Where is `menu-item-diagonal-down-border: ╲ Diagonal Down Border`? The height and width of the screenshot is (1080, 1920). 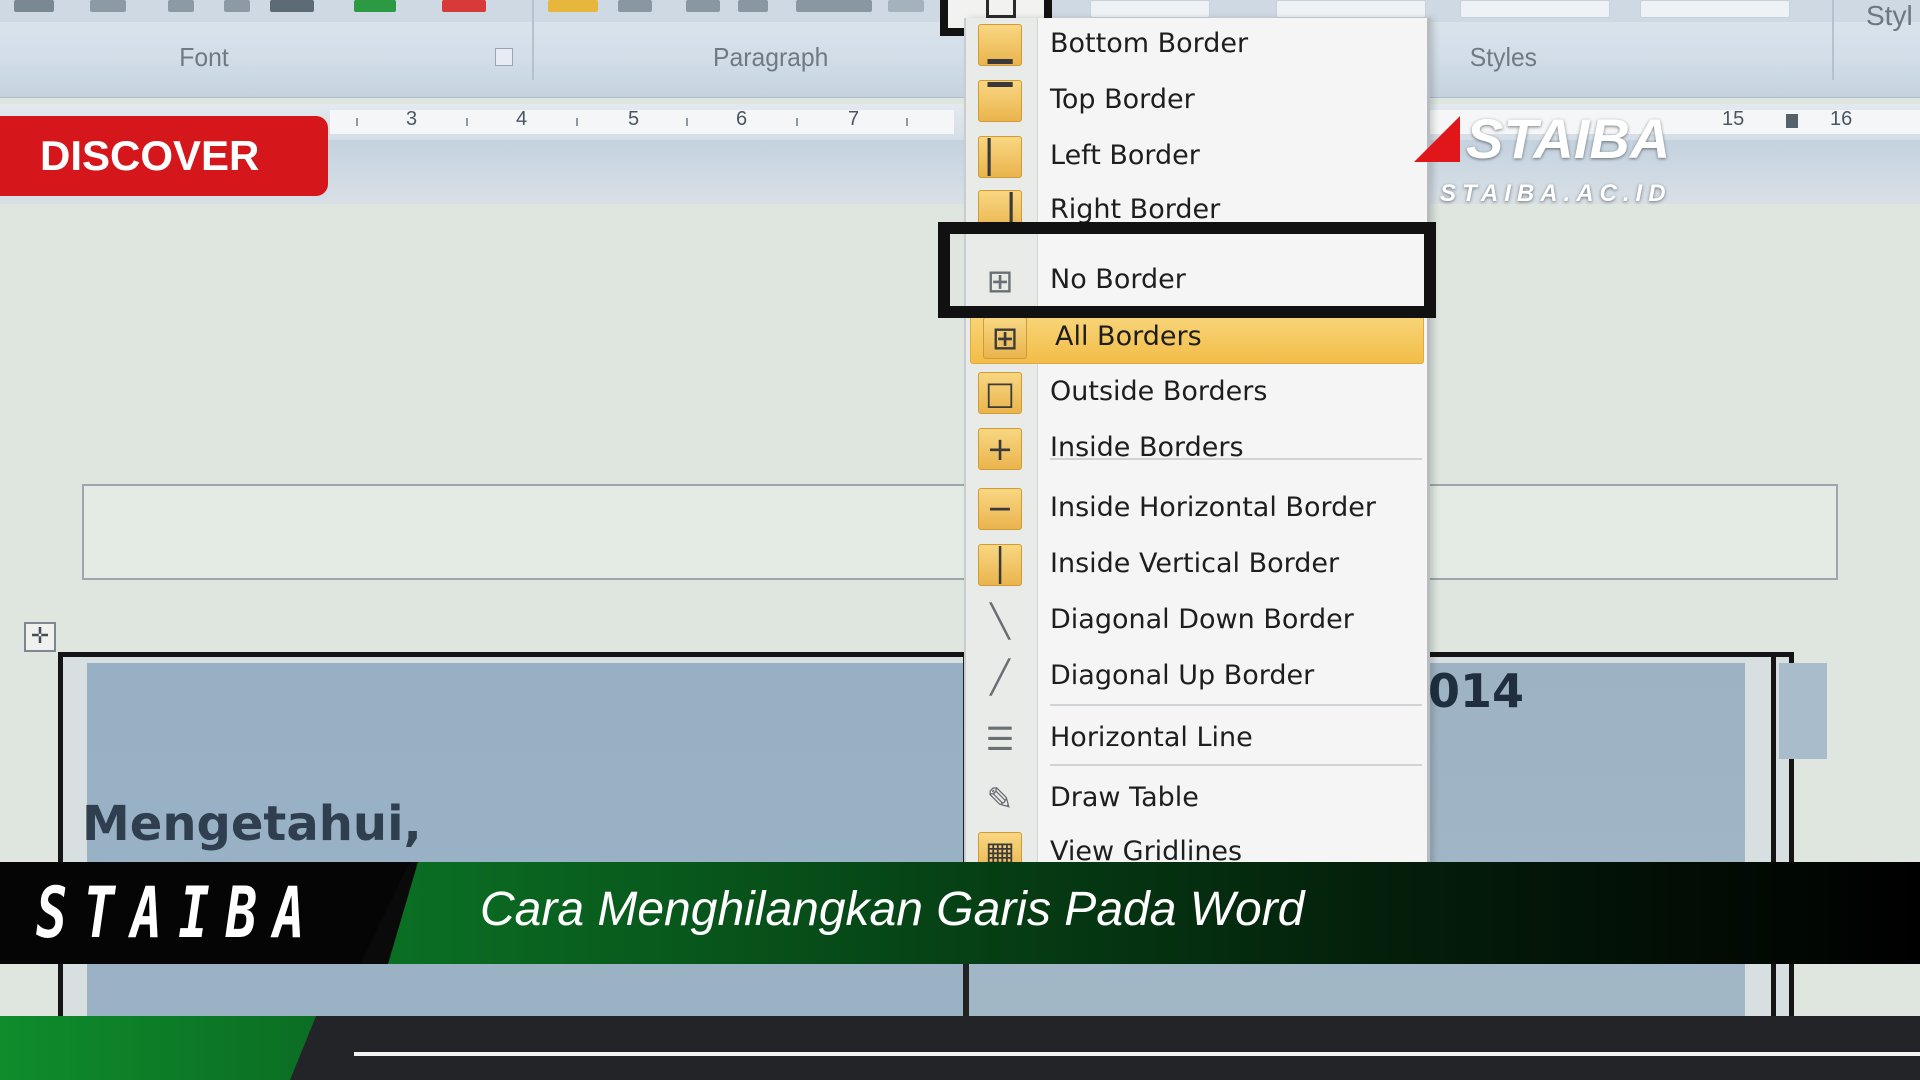
menu-item-diagonal-down-border: ╲ Diagonal Down Border is located at coordinates (1196, 621).